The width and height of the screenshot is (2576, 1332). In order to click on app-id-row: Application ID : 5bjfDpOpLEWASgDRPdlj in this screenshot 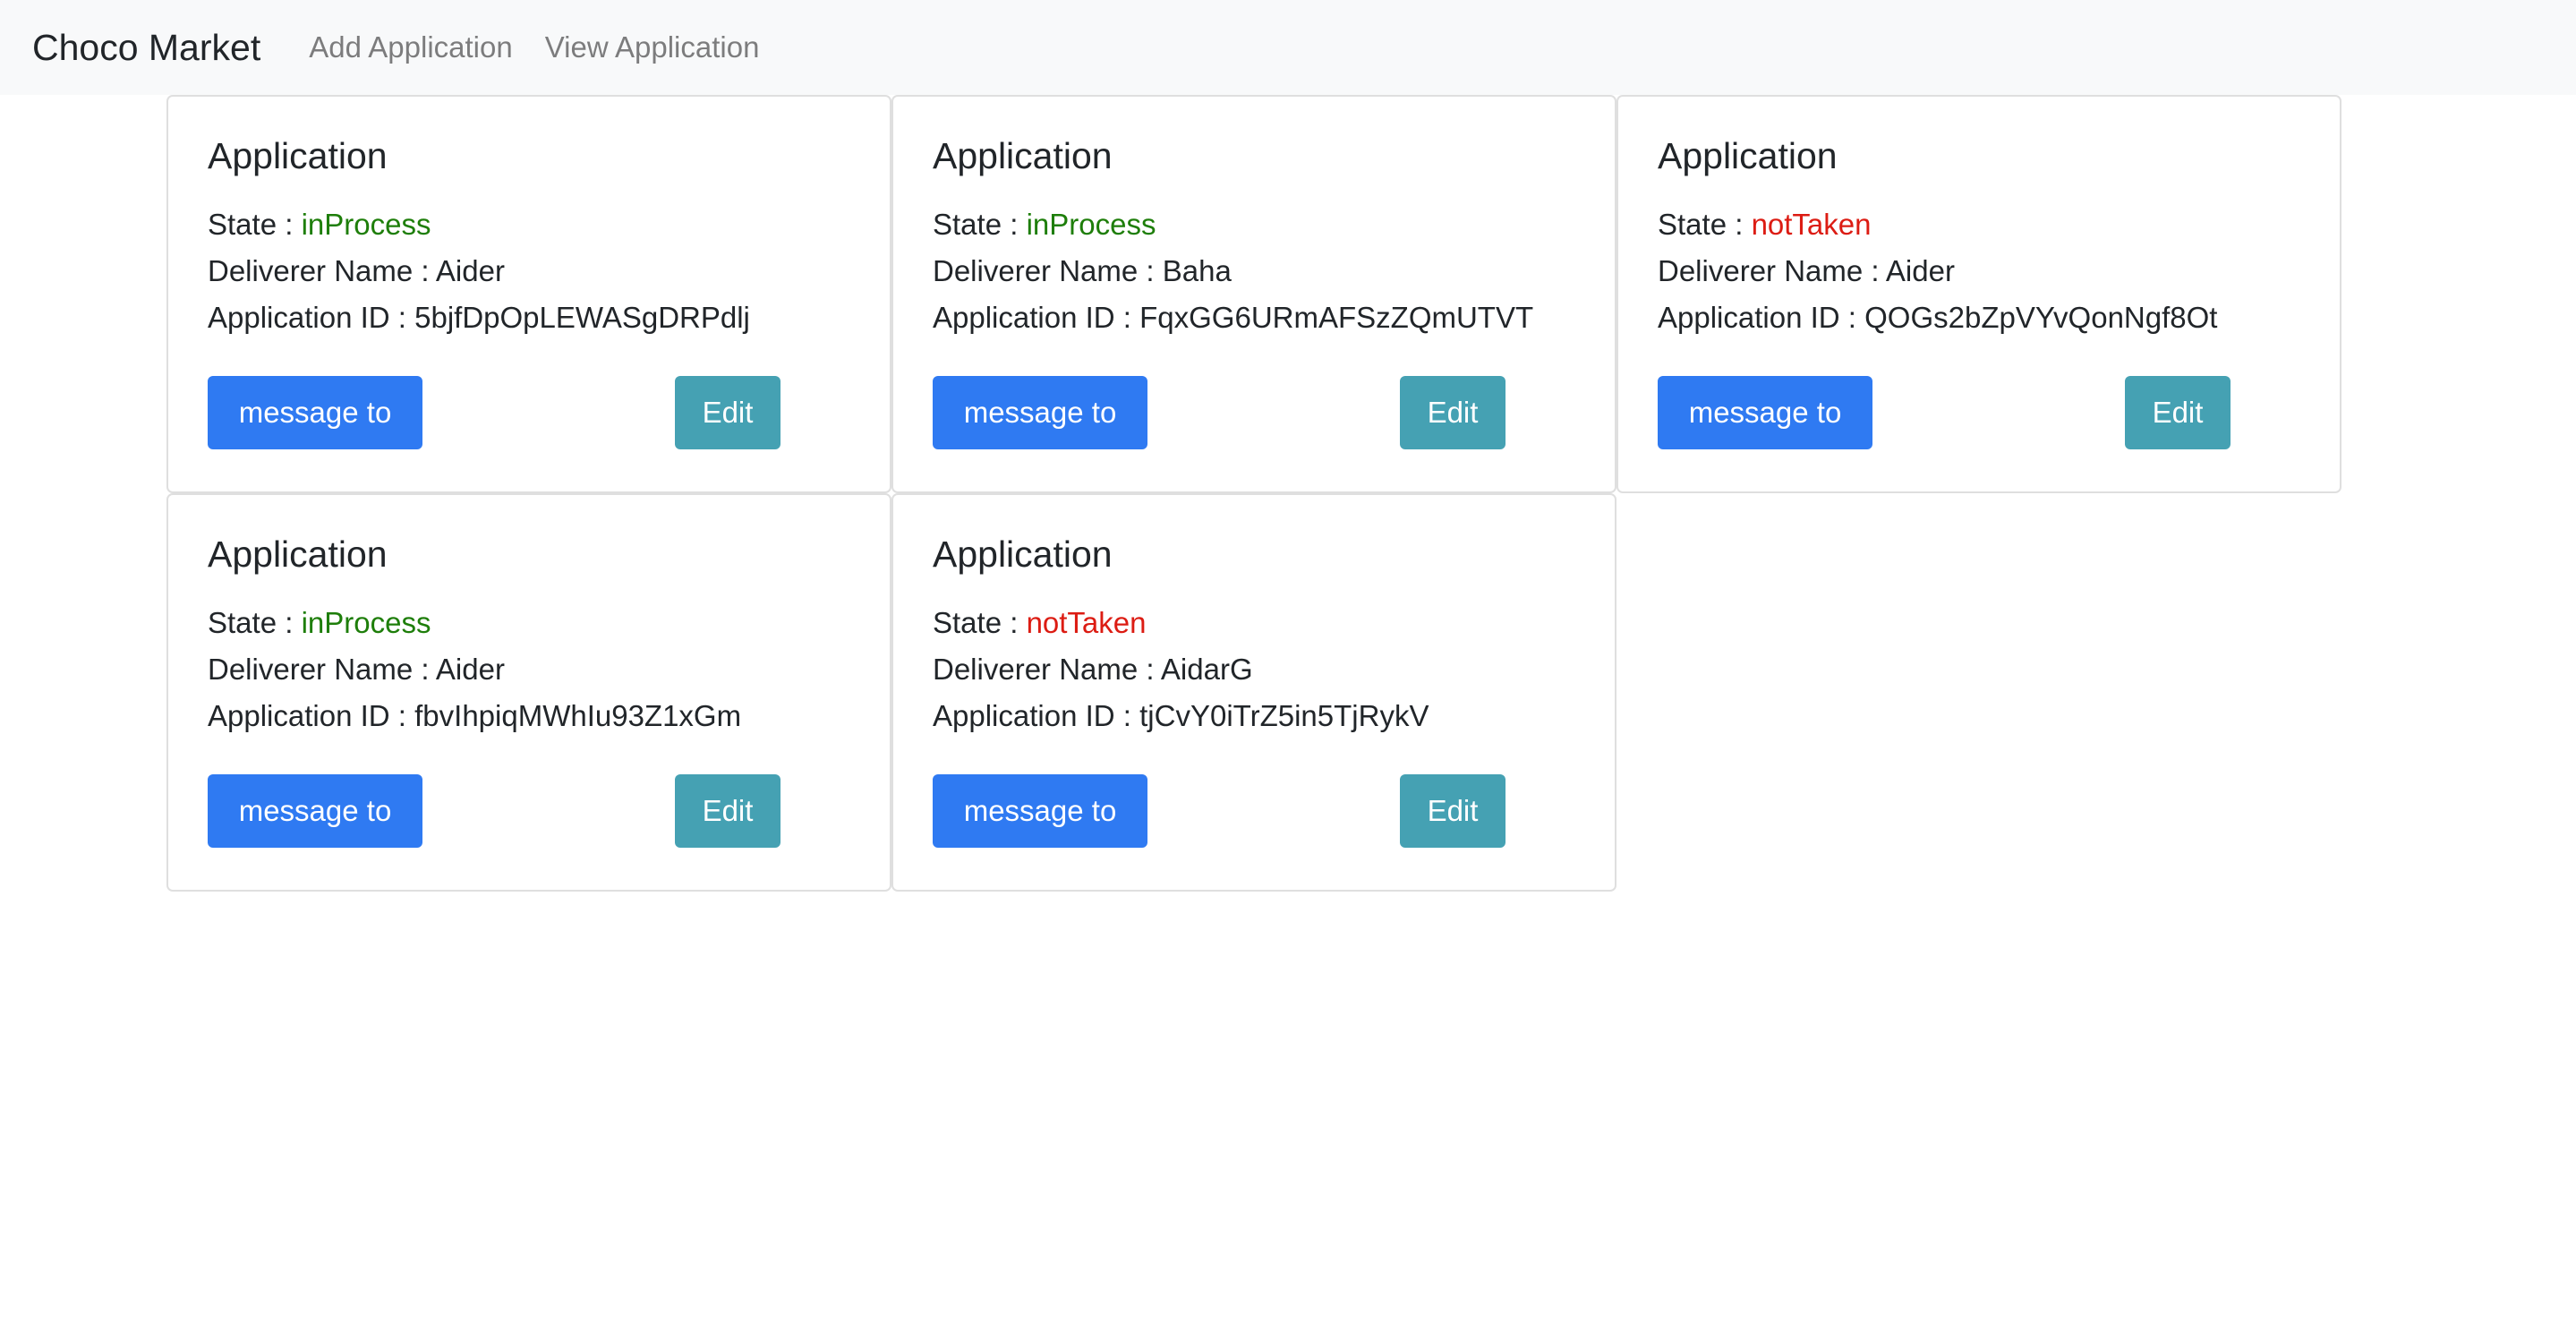, I will do `click(529, 318)`.